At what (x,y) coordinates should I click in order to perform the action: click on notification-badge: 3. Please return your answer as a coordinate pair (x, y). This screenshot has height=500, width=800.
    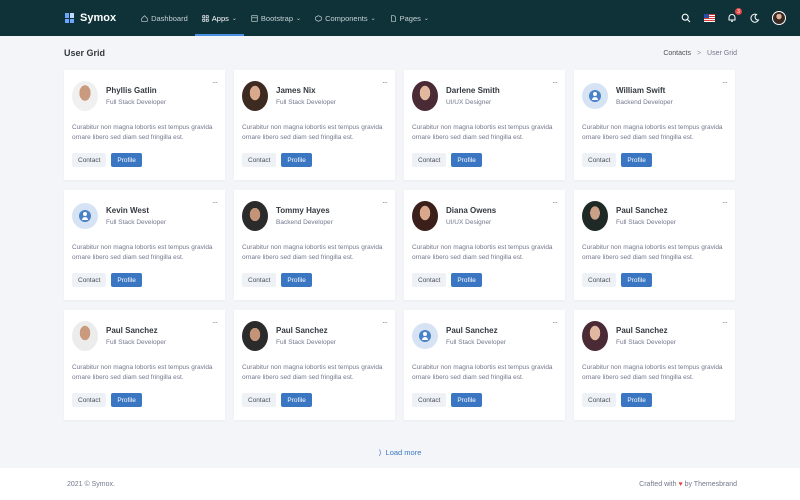
    Looking at the image, I should click on (738, 11).